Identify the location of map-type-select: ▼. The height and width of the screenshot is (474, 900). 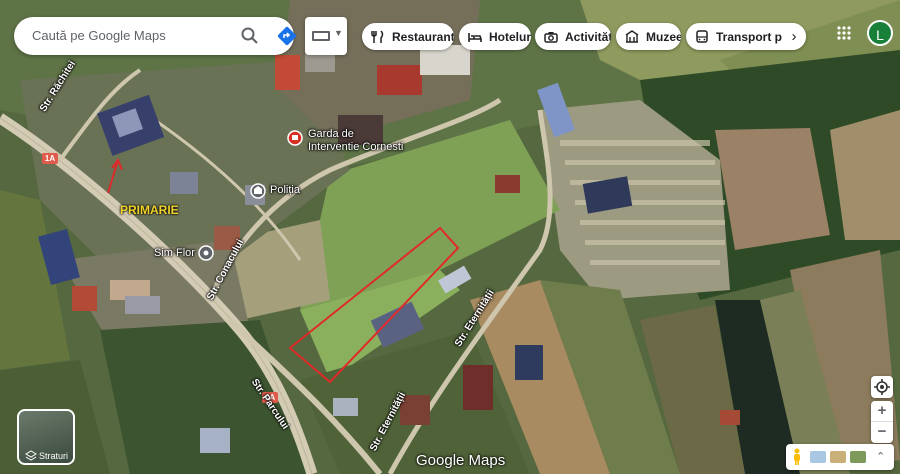
(326, 36).